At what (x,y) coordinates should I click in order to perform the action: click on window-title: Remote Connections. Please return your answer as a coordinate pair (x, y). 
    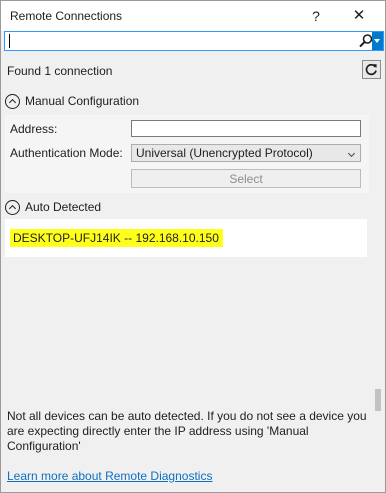
    Looking at the image, I should click on (66, 16).